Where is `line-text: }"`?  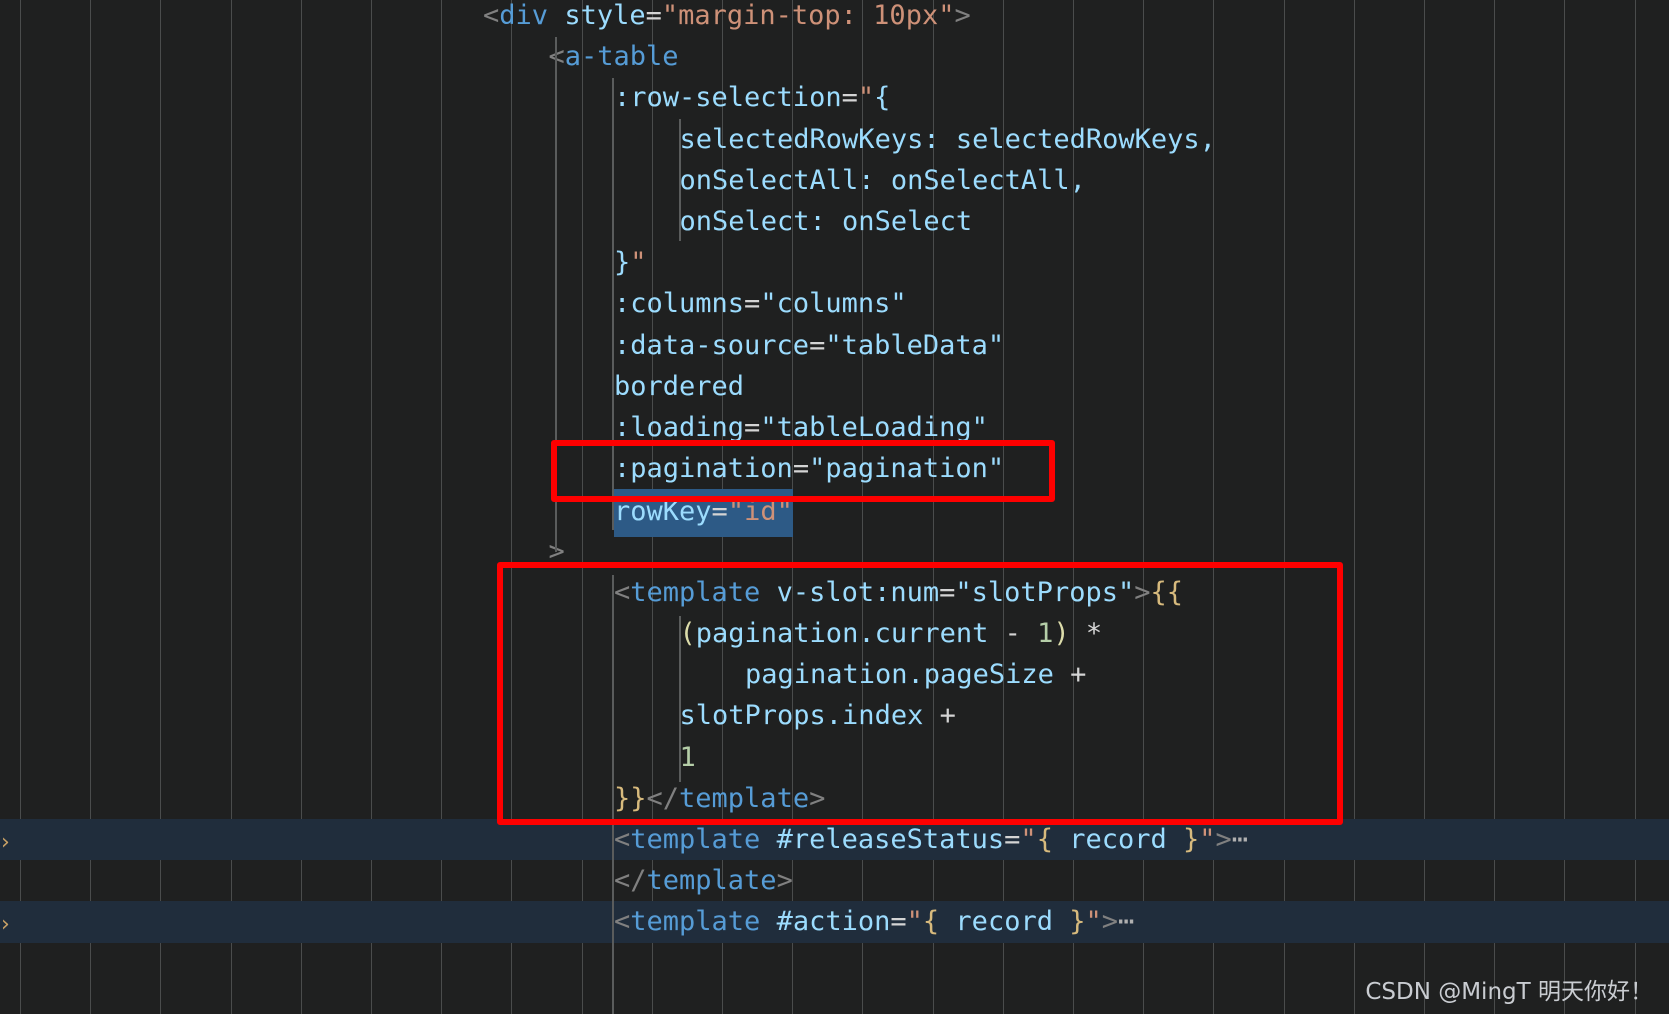
line-text: }" is located at coordinates (630, 262).